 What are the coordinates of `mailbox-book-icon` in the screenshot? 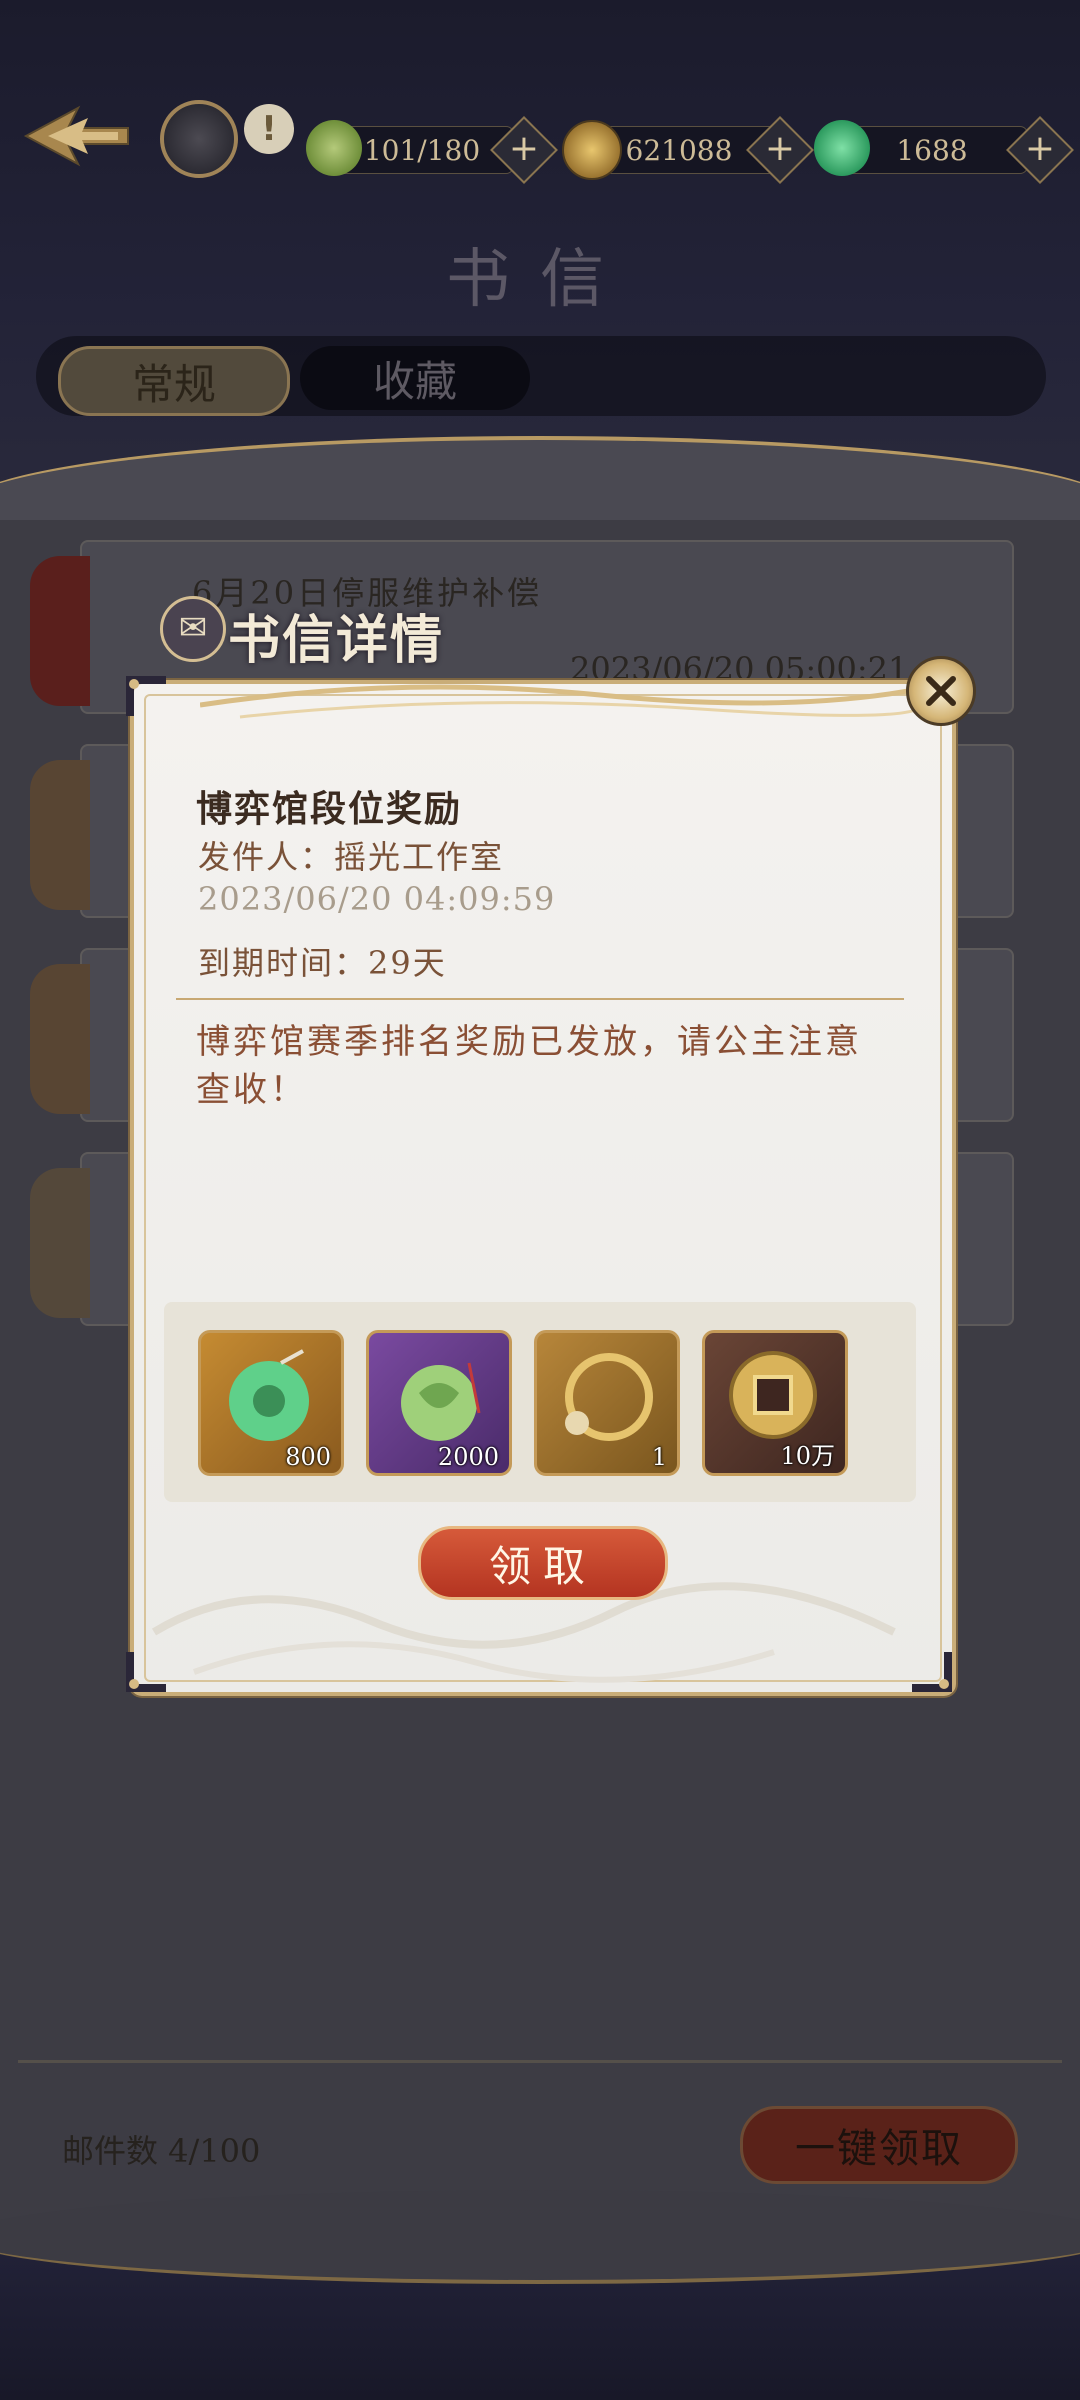 It's located at (199, 139).